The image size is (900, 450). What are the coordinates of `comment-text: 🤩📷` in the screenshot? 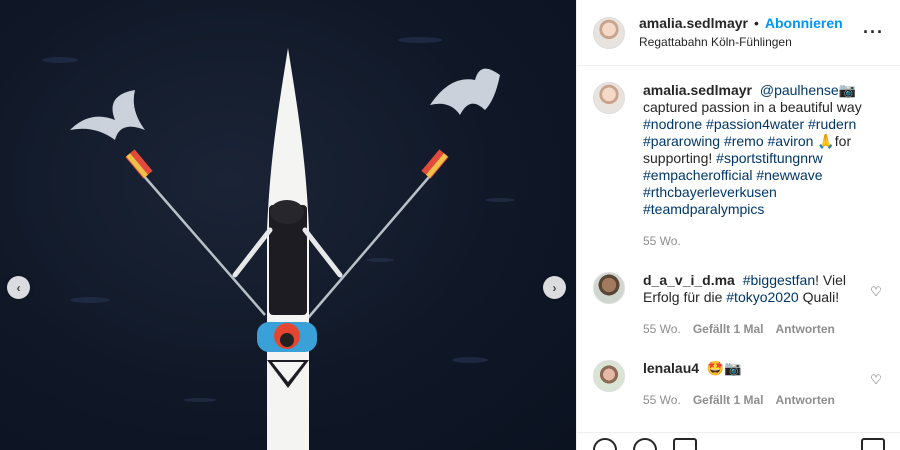 It's located at (724, 368).